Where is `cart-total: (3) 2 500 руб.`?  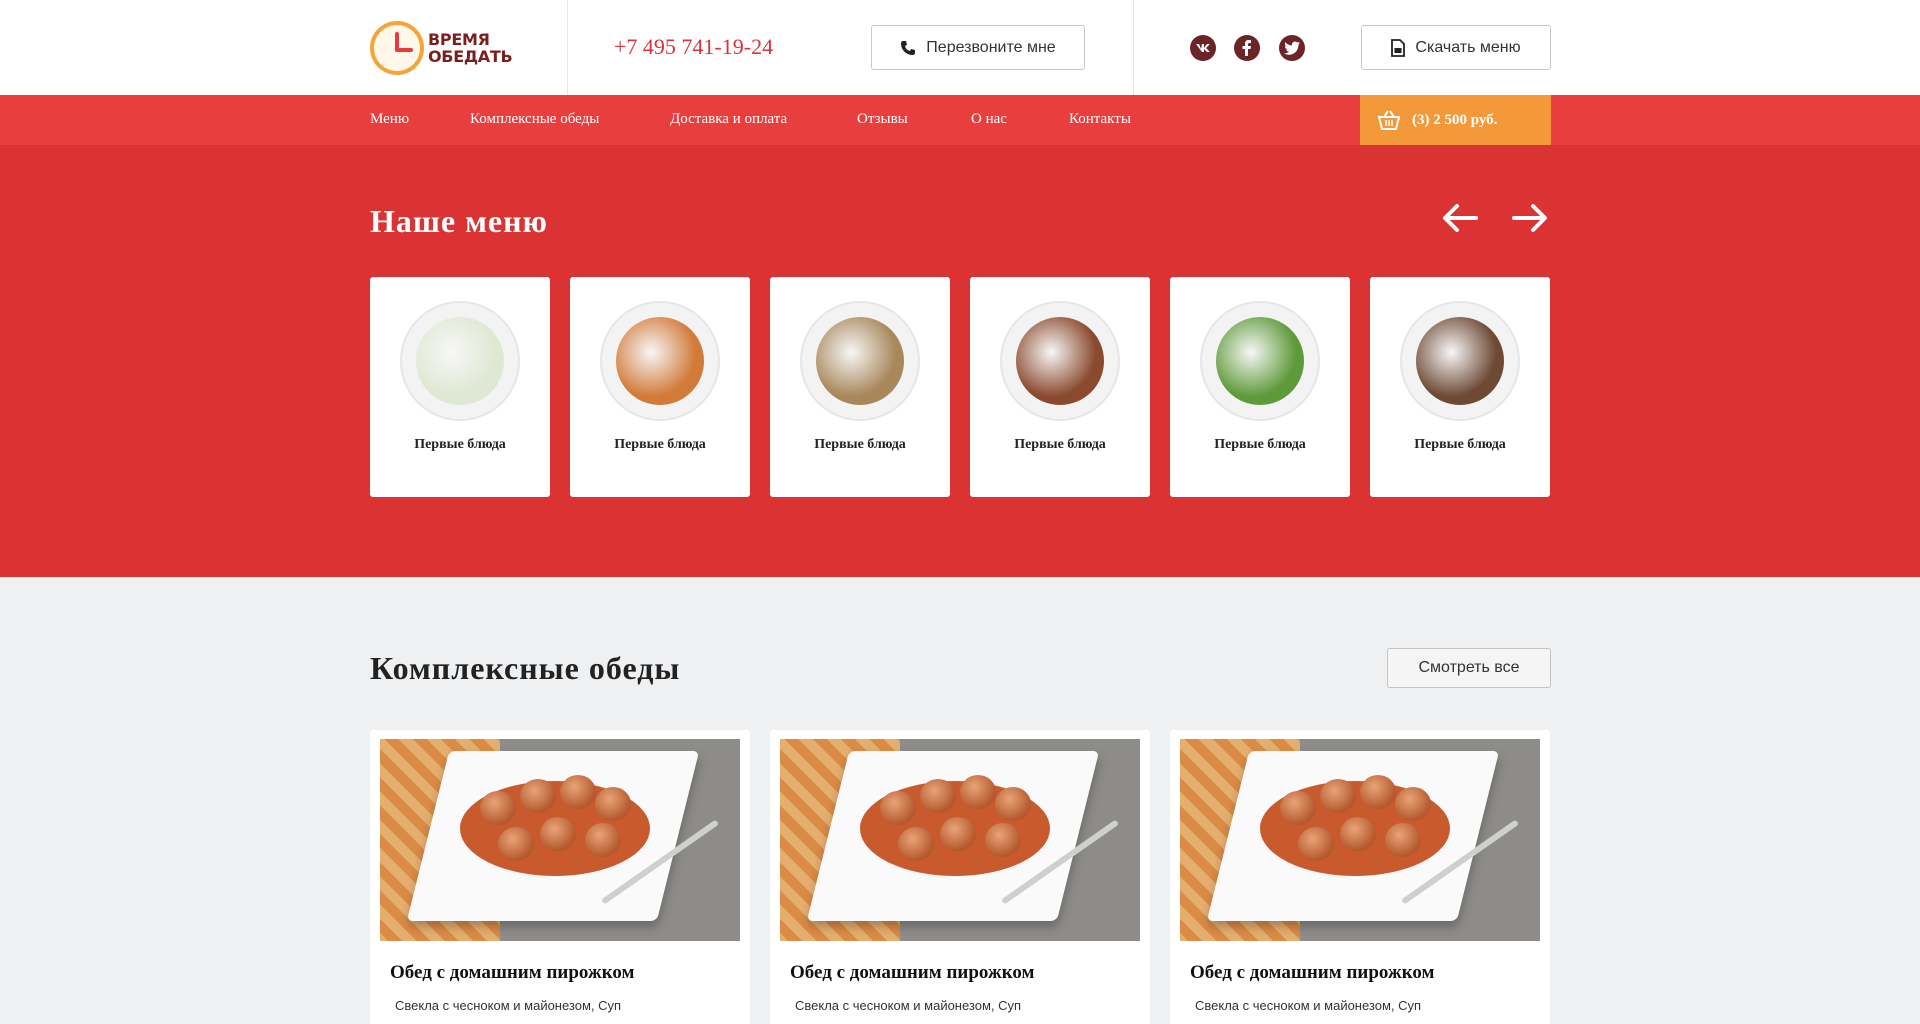 cart-total: (3) 2 500 руб. is located at coordinates (1455, 119).